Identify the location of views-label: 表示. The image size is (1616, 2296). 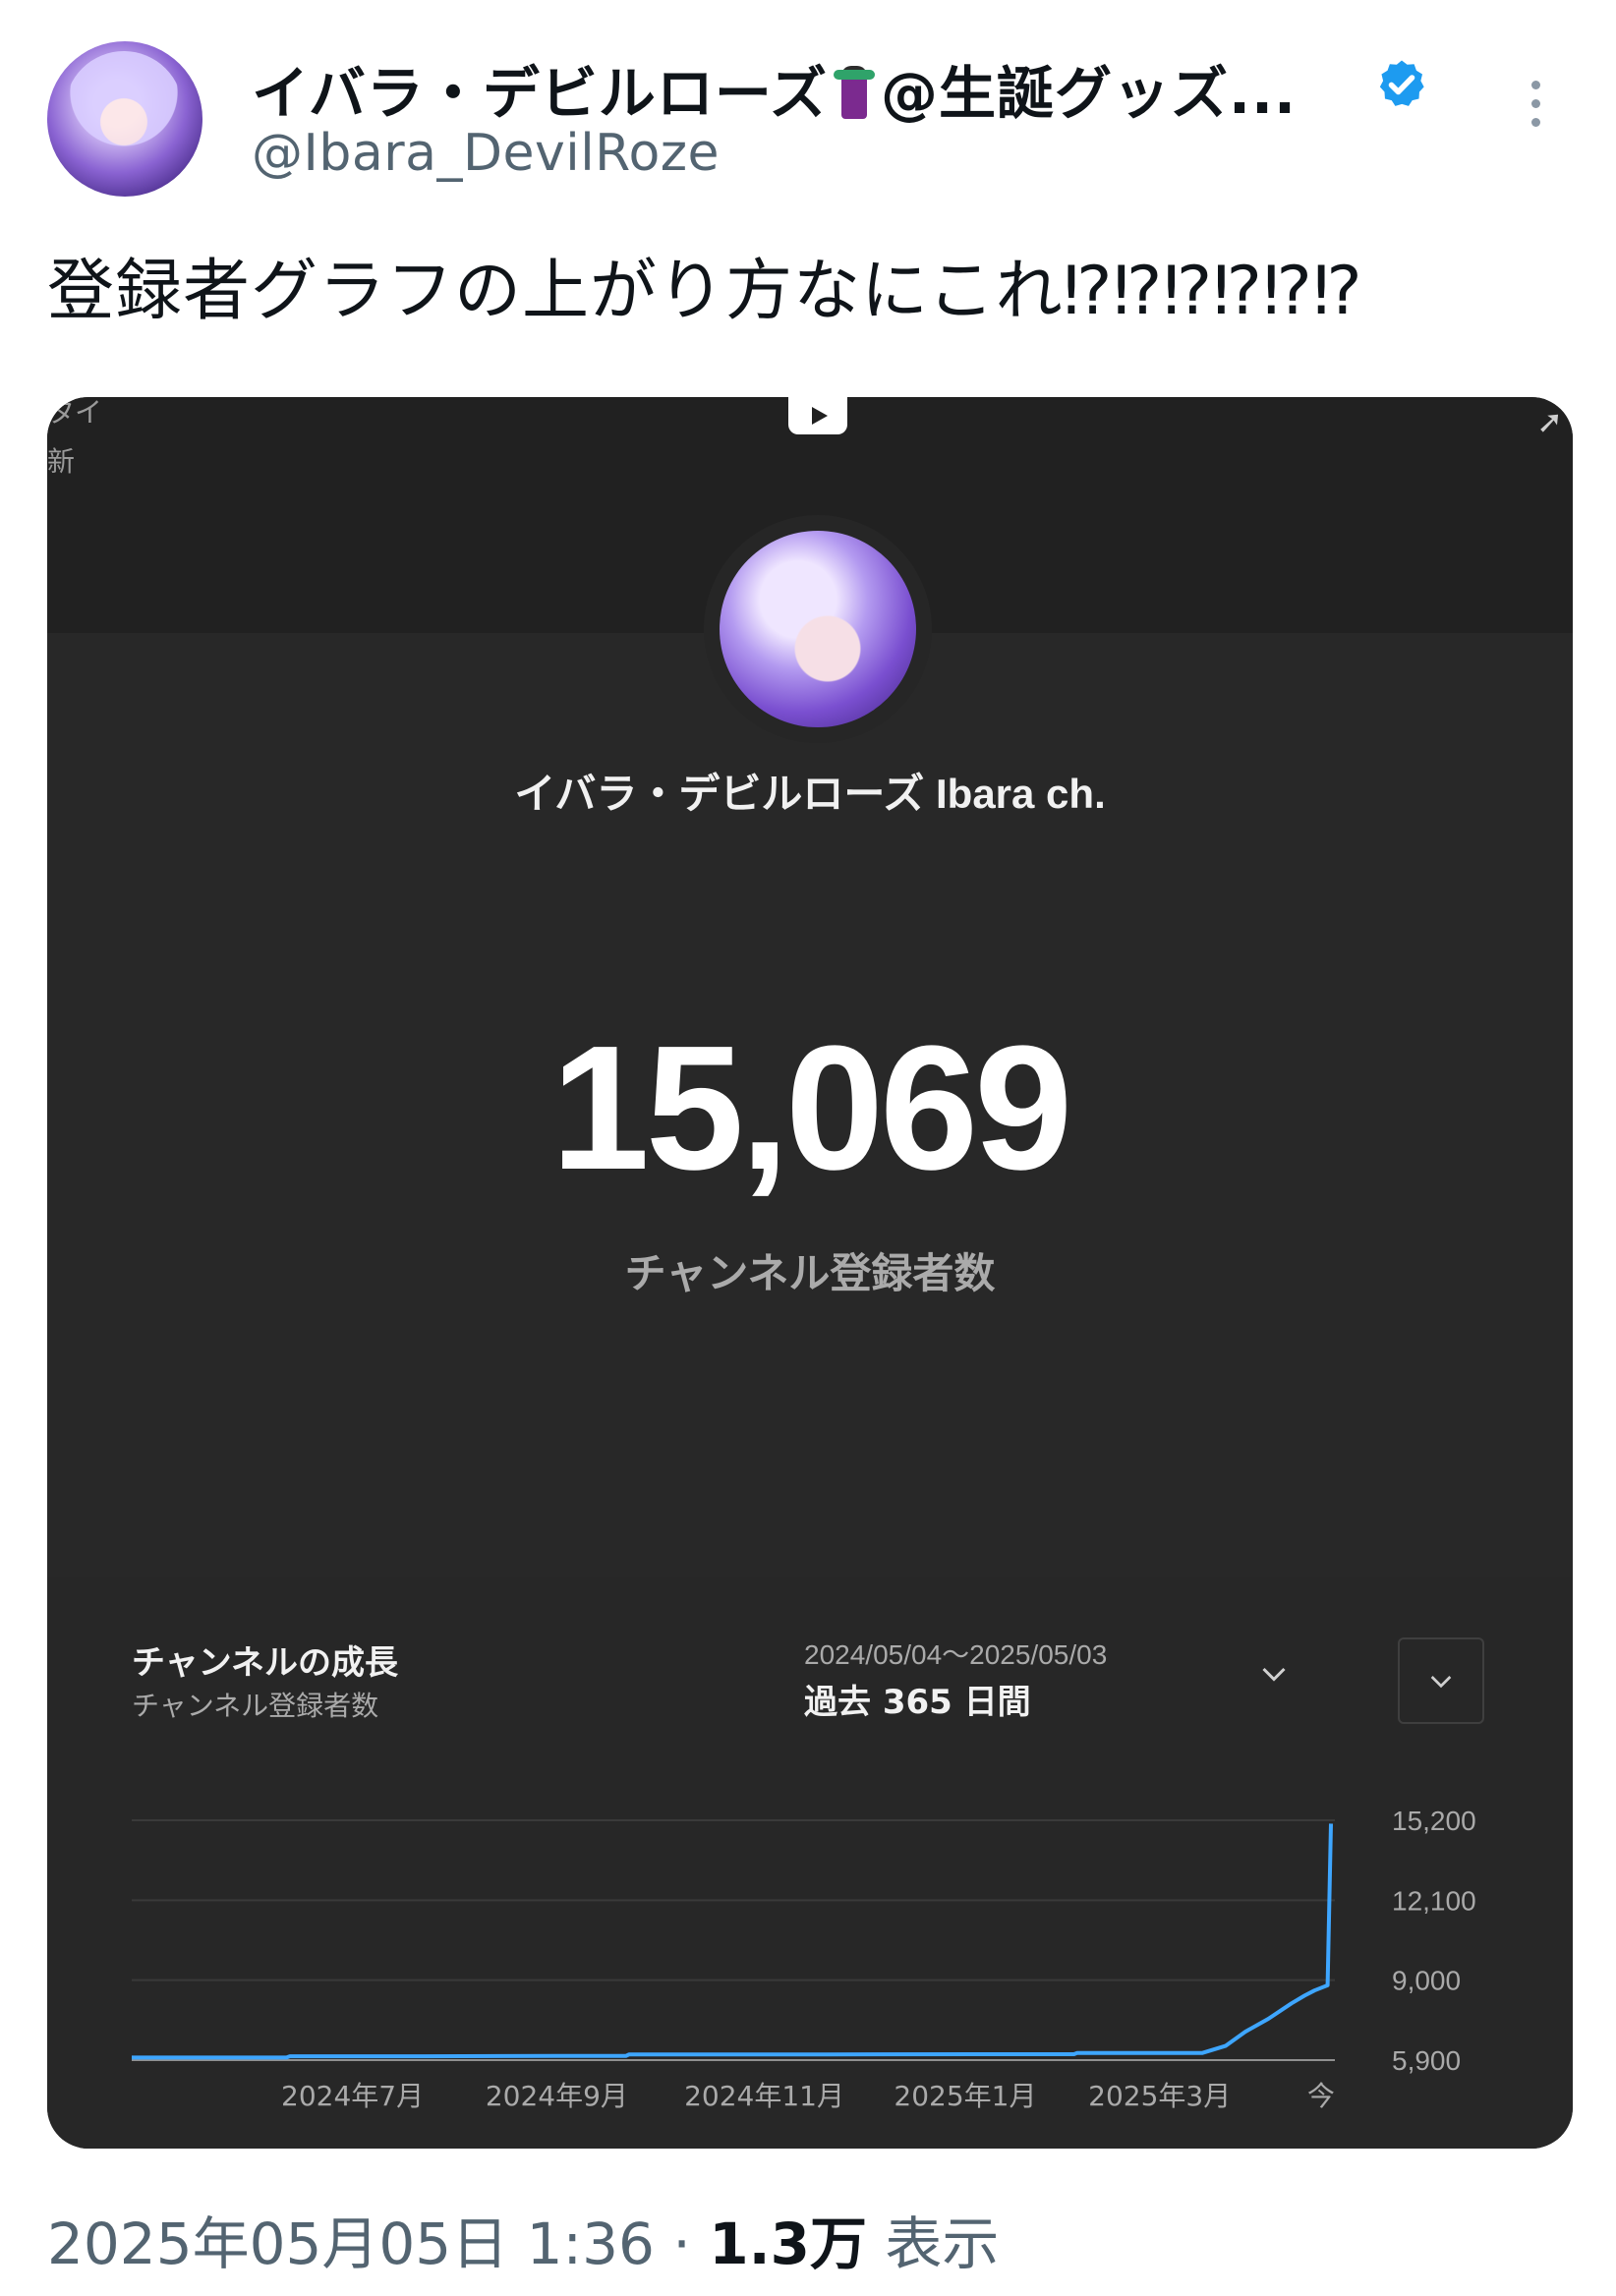
(942, 2244).